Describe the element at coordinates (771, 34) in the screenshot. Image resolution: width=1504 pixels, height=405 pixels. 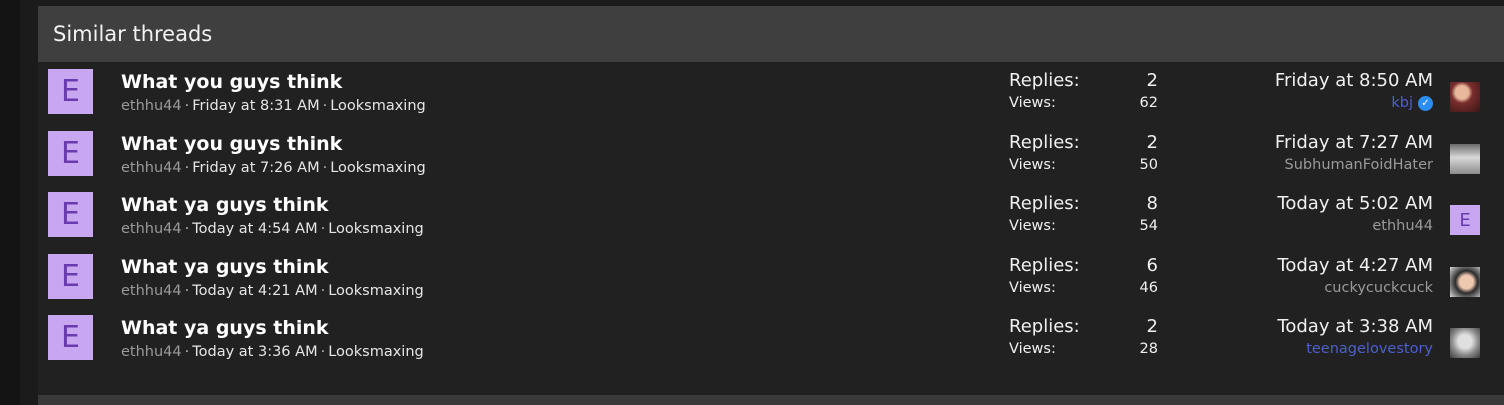
I see `block-header: Similar threads` at that location.